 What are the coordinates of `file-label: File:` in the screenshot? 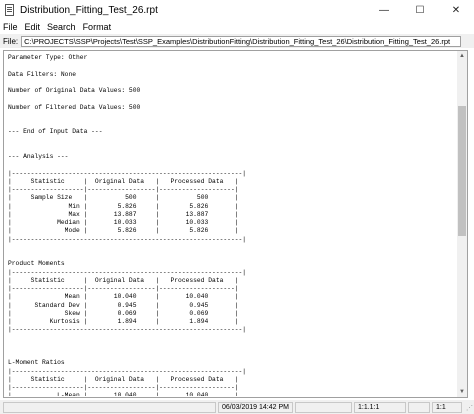 It's located at (11, 41).